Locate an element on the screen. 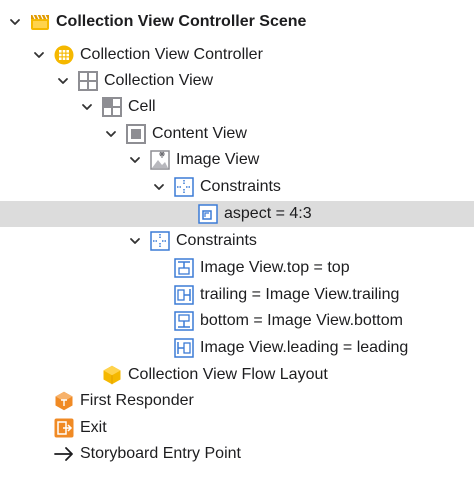  outline-row-trailing-constraint: trailing = Image View.trailing is located at coordinates (237, 295).